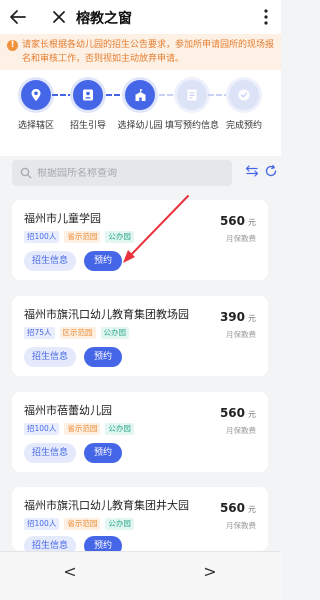  I want to click on kindergarten-name: 福州市儿童学园, so click(62, 218).